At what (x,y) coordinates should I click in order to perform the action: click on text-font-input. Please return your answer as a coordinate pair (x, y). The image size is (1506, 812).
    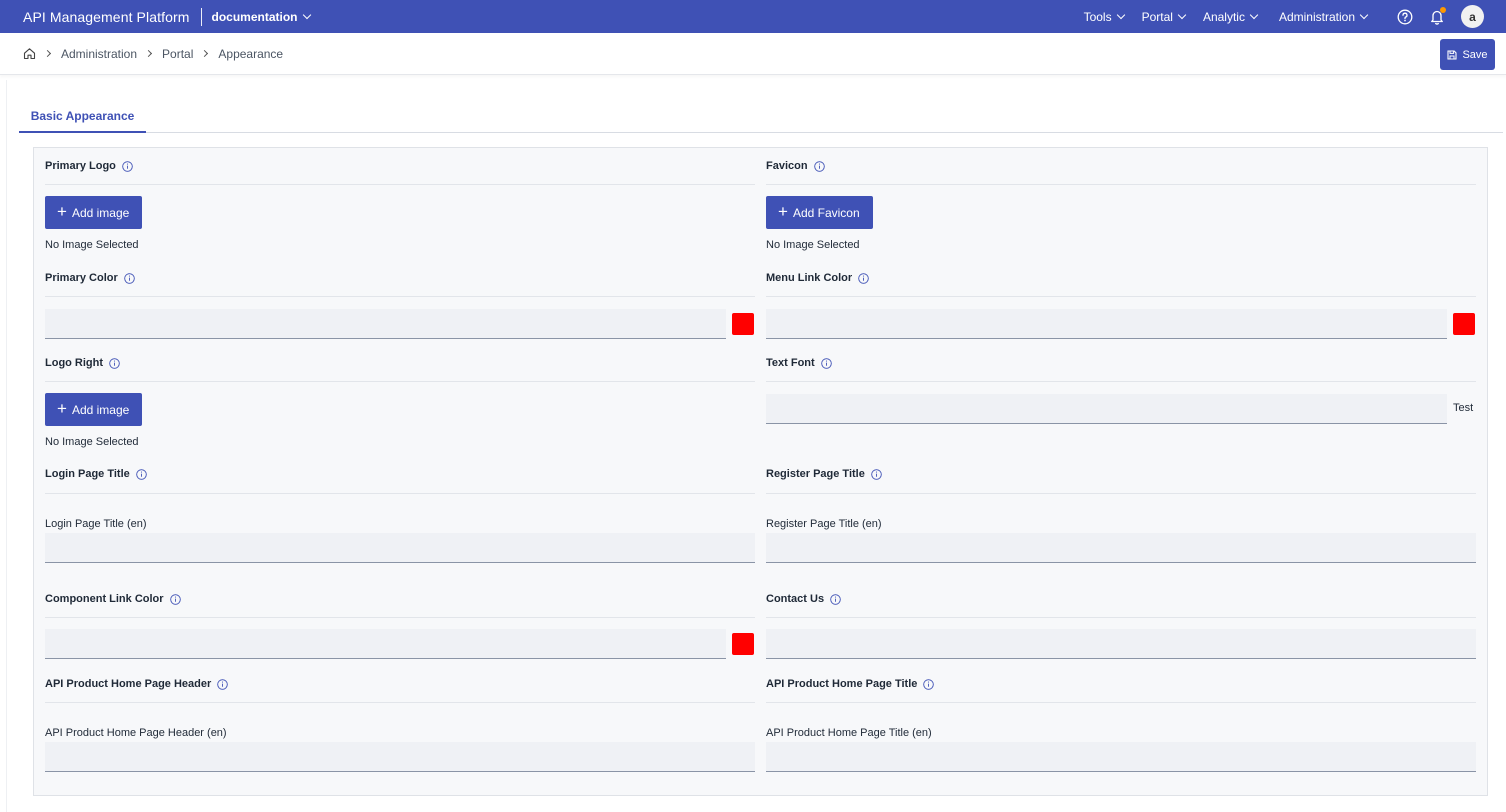
    Looking at the image, I should click on (1106, 409).